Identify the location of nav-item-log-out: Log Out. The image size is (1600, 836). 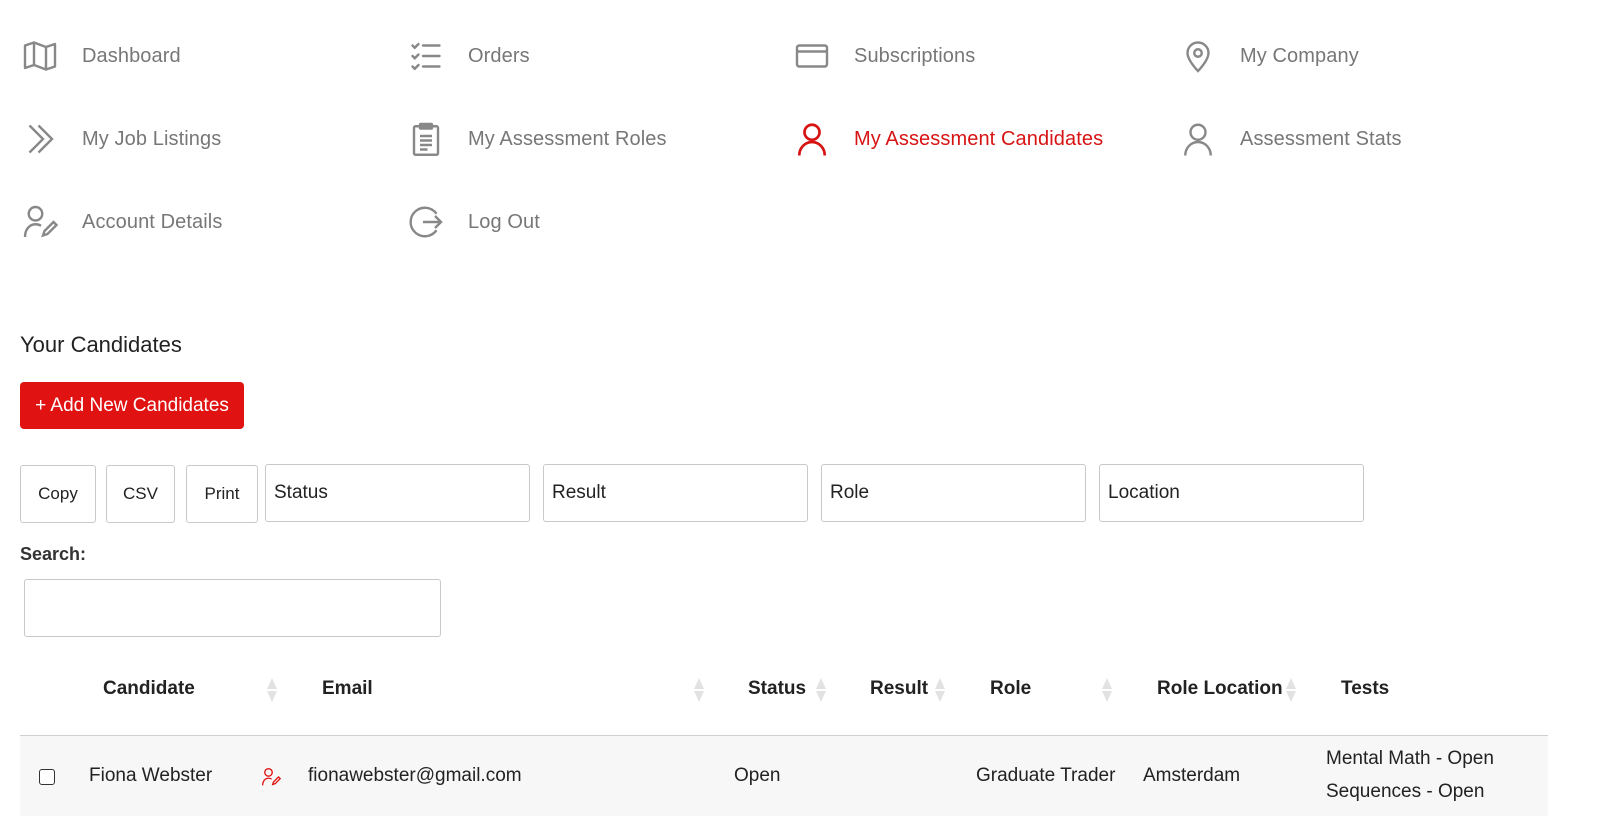
(473, 222).